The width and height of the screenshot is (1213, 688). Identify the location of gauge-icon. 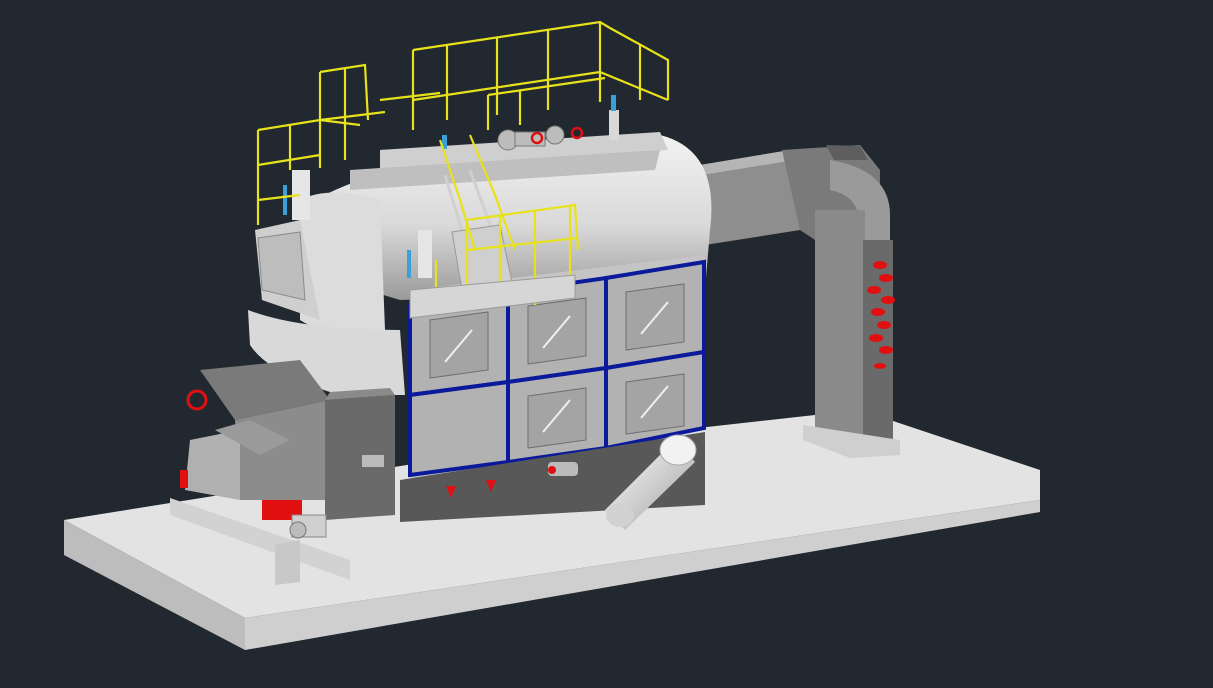
(285, 200).